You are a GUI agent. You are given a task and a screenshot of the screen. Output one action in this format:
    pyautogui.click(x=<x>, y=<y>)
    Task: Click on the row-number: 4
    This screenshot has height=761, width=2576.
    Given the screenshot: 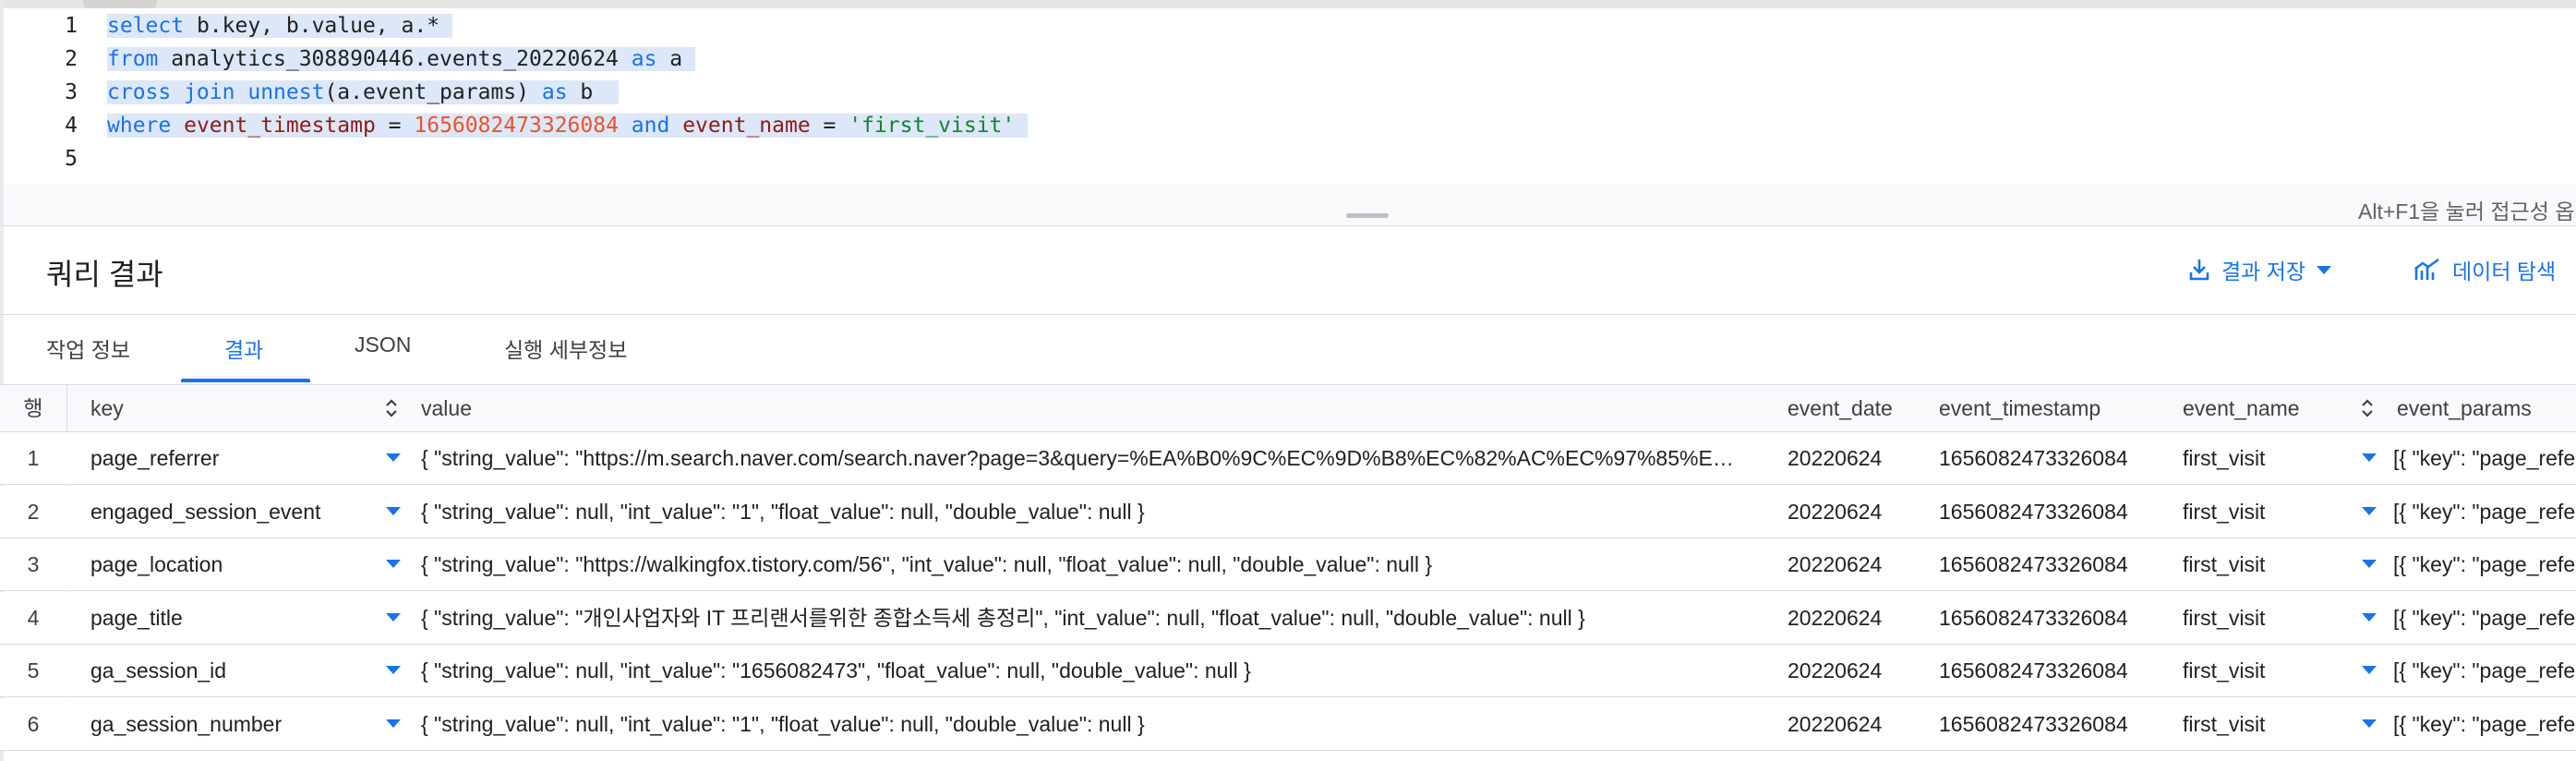 What is the action you would take?
    pyautogui.click(x=33, y=617)
    